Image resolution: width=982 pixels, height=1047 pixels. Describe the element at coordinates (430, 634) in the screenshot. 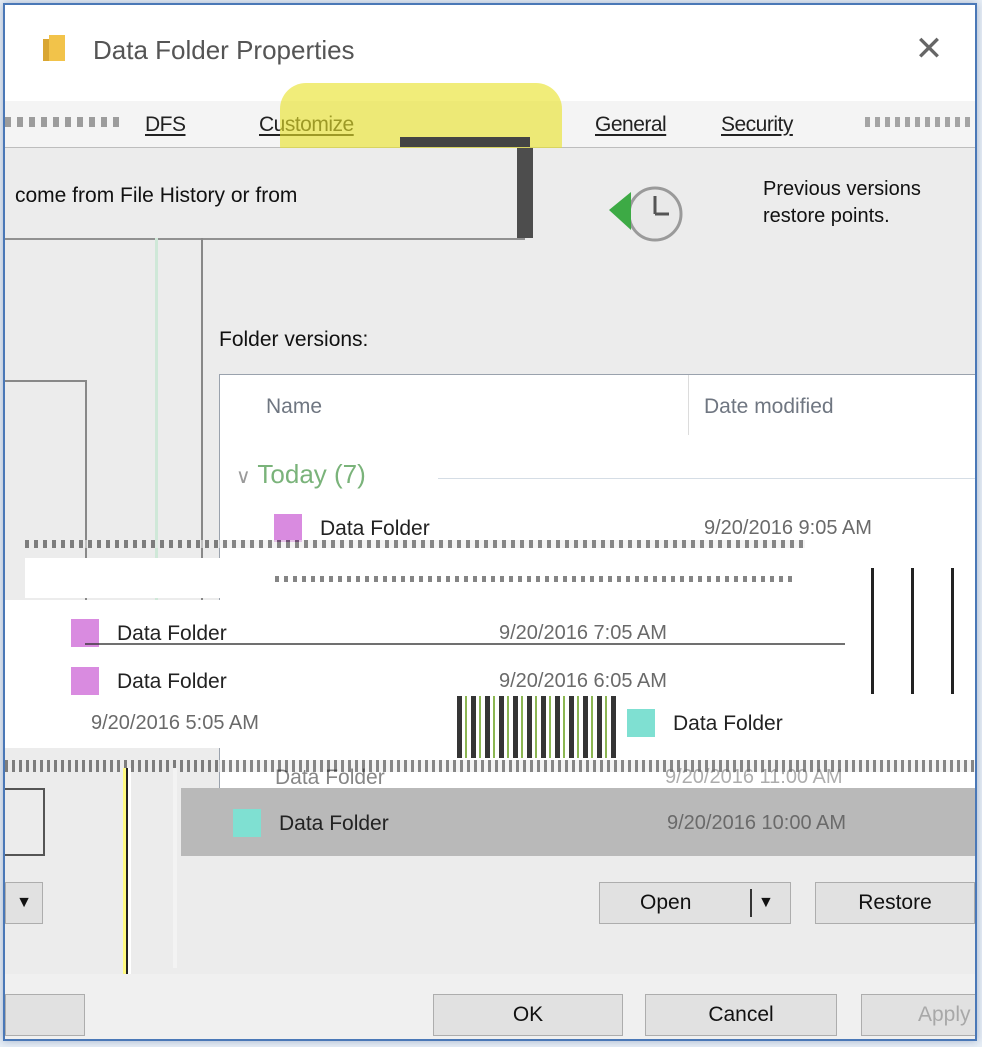

I see `list-item: Data Folder 9/20/2016 7:05 AM` at that location.